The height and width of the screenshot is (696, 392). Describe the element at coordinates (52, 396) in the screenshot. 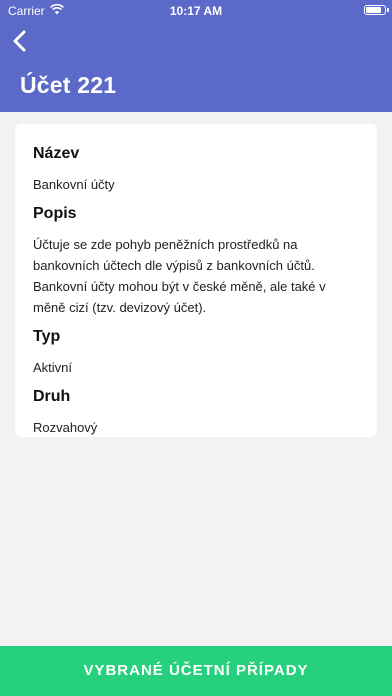

I see `section-label: Druh` at that location.